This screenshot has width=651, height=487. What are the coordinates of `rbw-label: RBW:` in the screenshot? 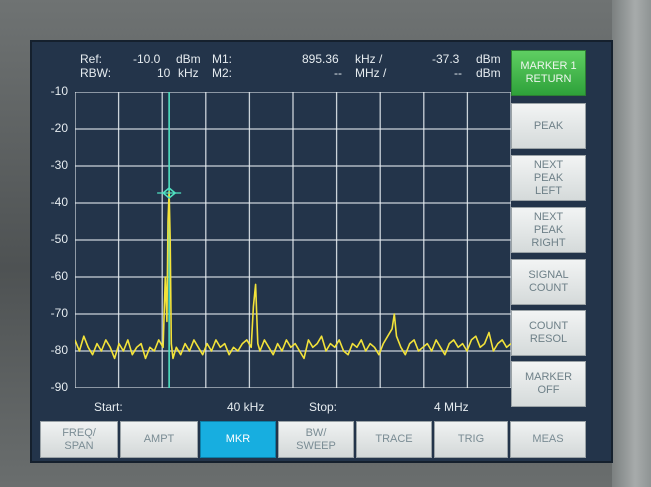 It's located at (96, 73).